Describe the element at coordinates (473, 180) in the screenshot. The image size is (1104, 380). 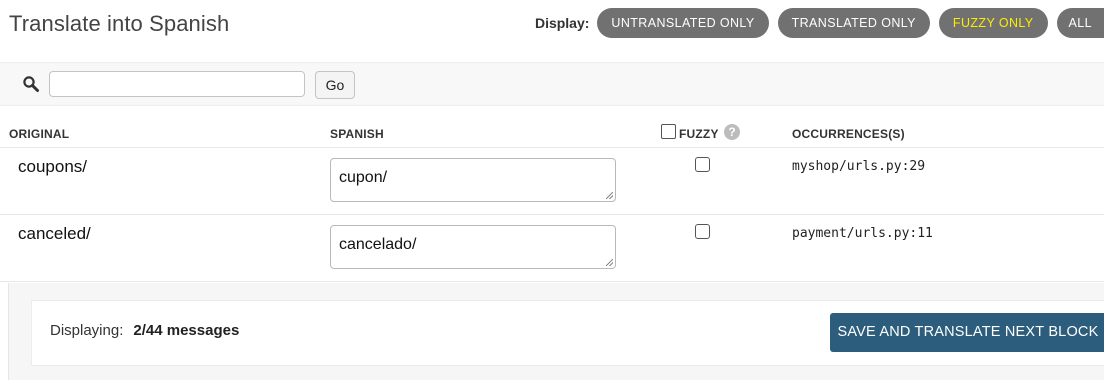
I see `translation-textarea: cupon/` at that location.